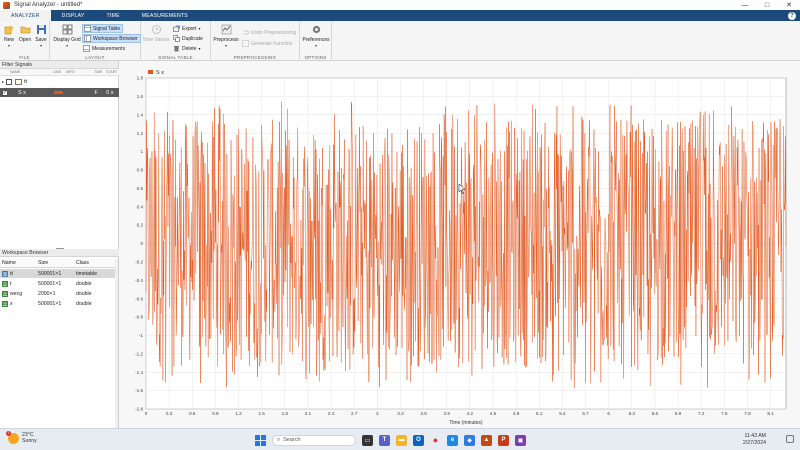 This screenshot has width=800, height=450. I want to click on x-tick-label: 1.5, so click(261, 413).